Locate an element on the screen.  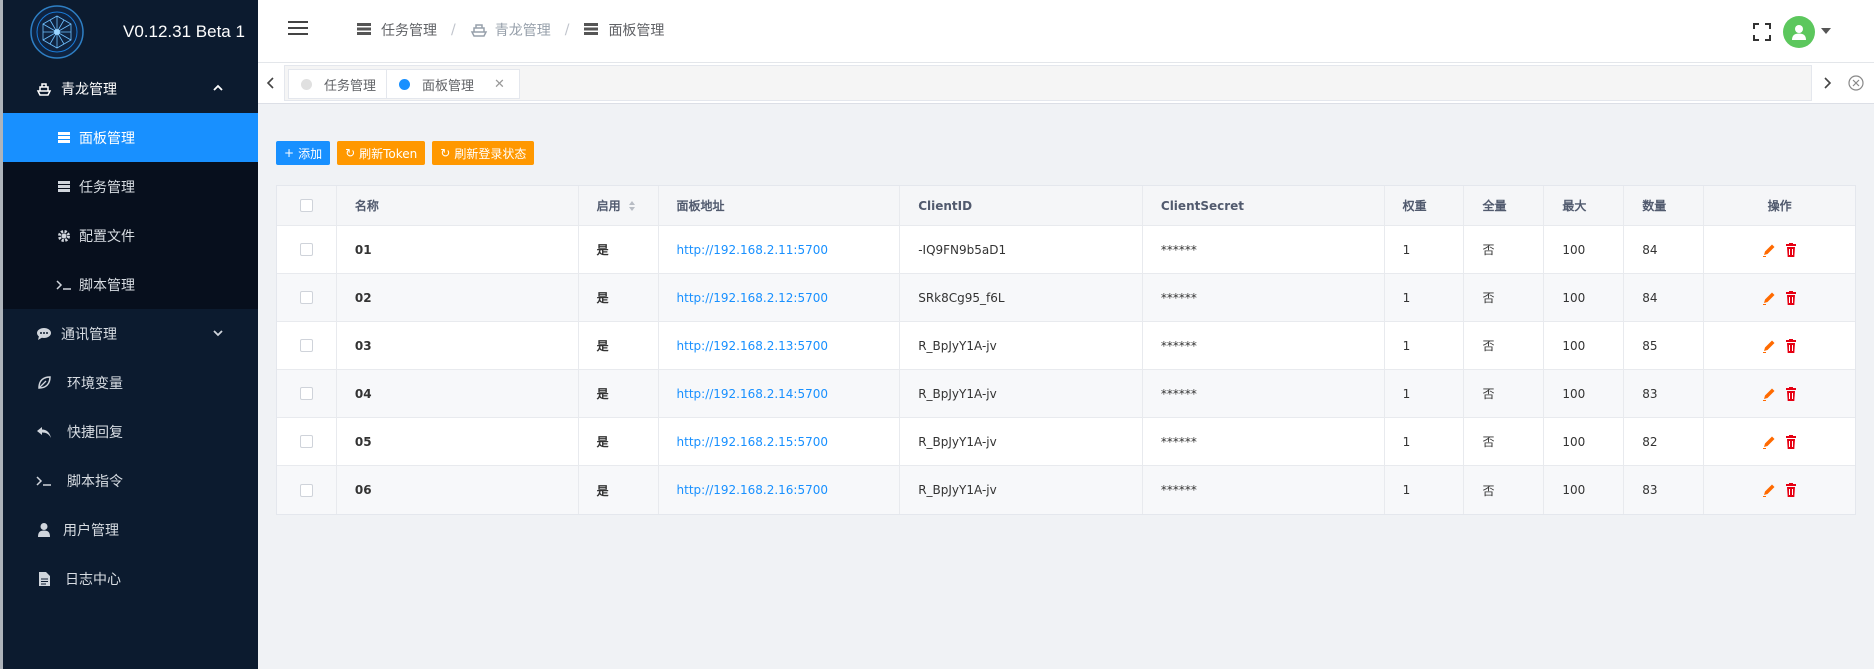
cell-panel-url: http://192.168.2.12:5700 is located at coordinates (780, 297).